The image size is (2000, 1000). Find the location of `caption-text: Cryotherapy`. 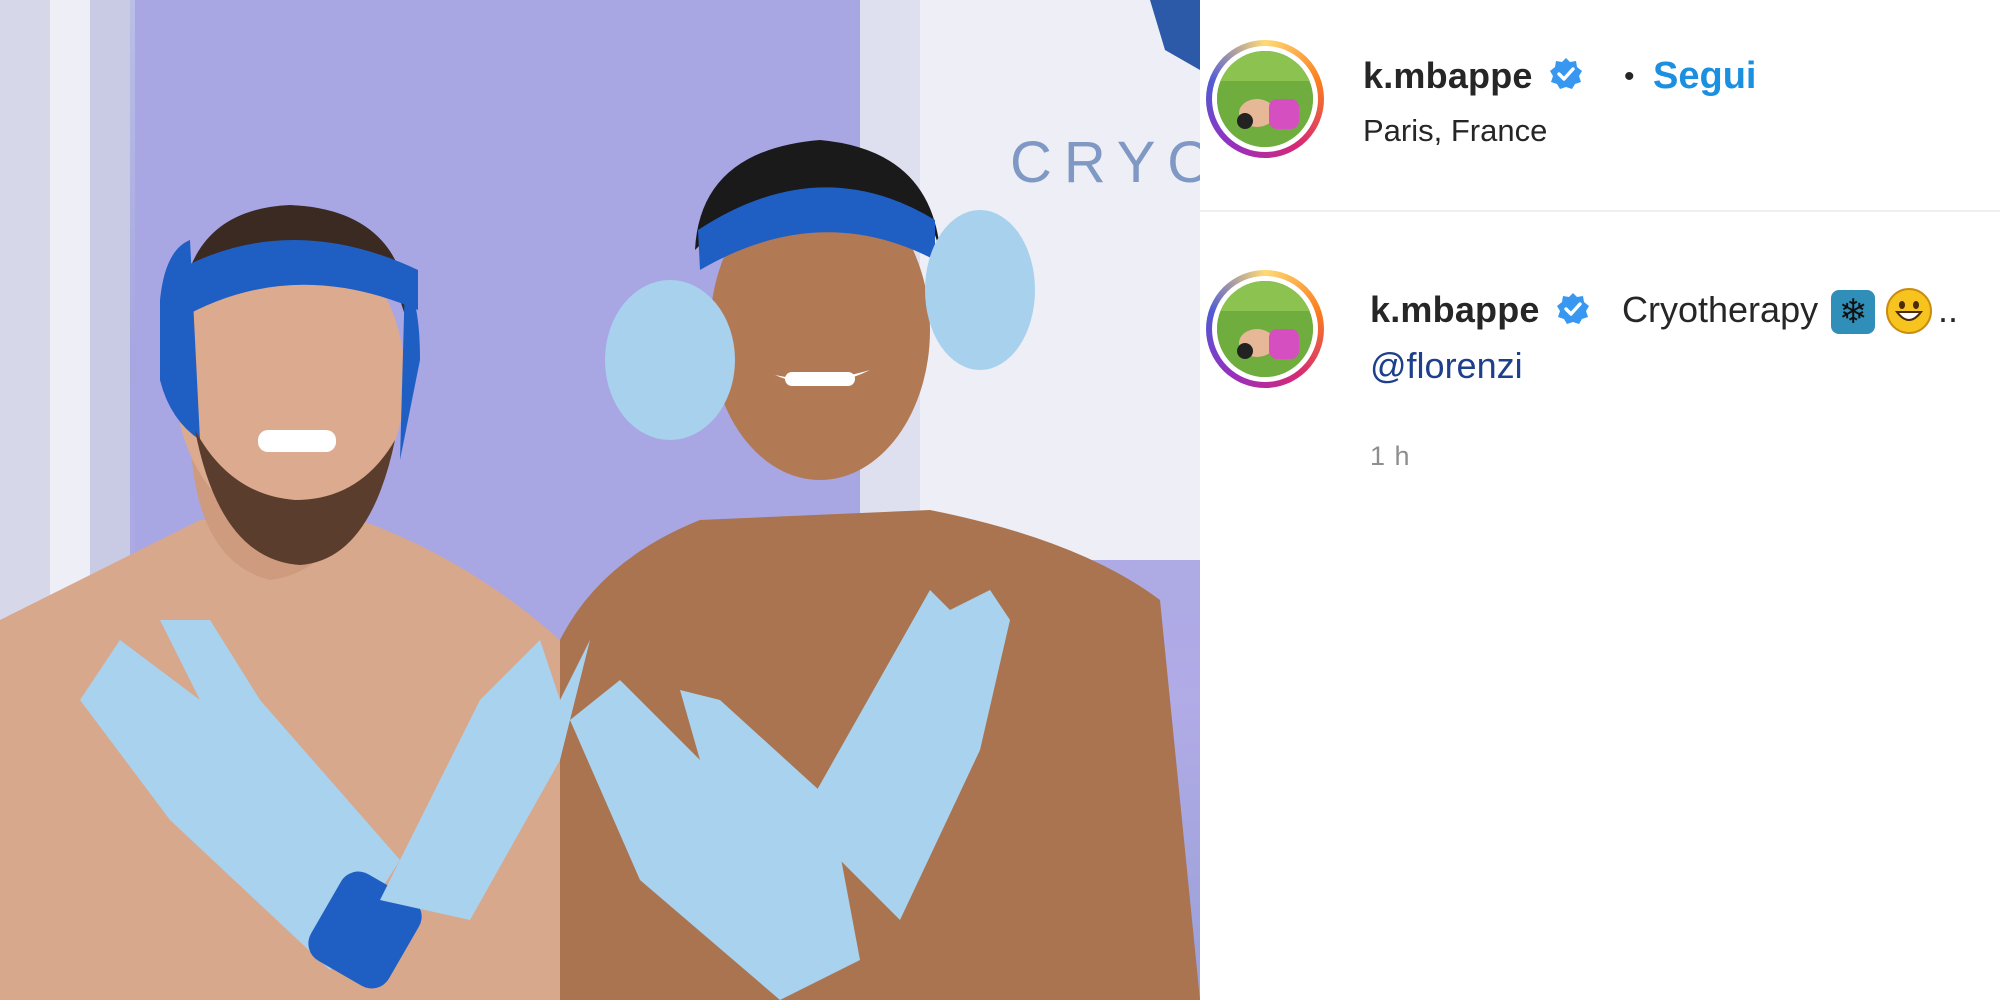

caption-text: Cryotherapy is located at coordinates (1720, 309).